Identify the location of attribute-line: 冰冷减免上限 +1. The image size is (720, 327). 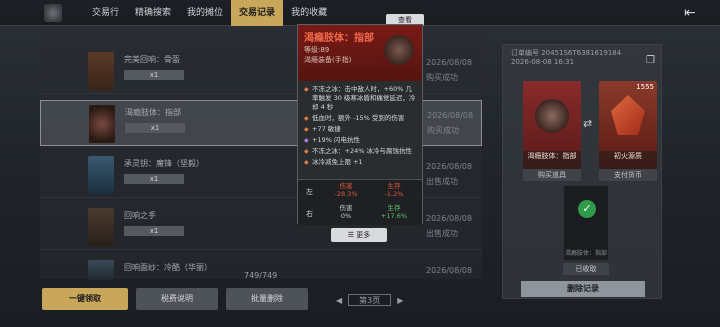
(361, 162).